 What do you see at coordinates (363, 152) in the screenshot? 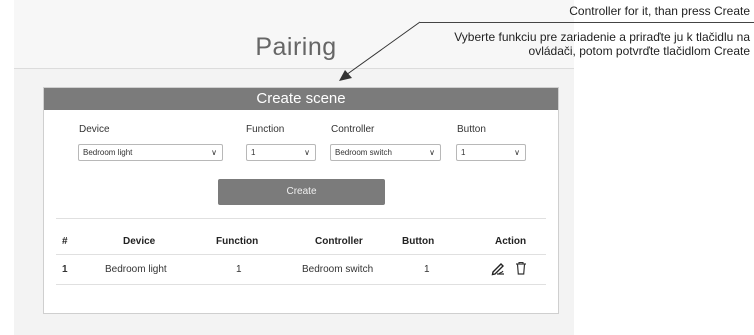
I see `controller-select-value: Bedroom switch` at bounding box center [363, 152].